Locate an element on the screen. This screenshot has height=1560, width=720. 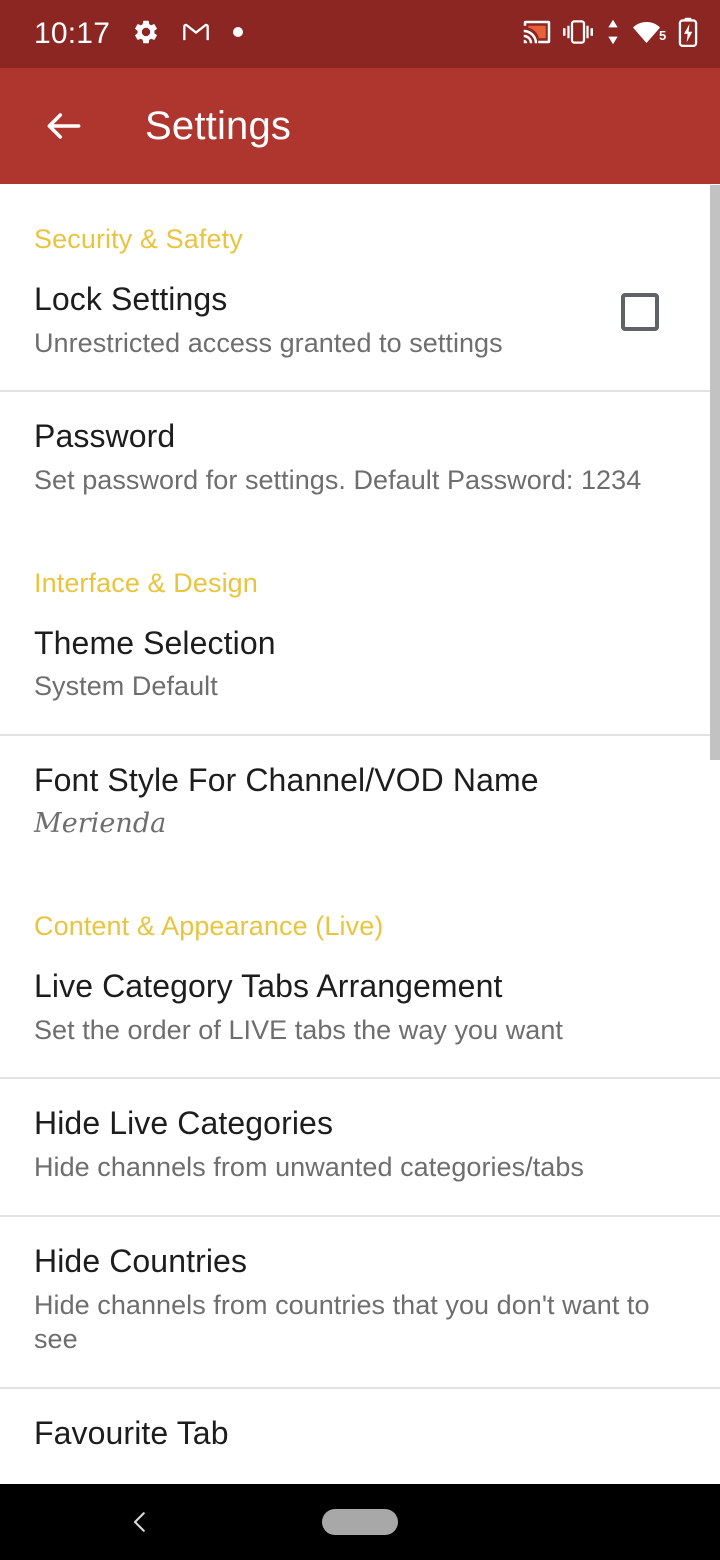
status-bar-left: 10:17 is located at coordinates (139, 34).